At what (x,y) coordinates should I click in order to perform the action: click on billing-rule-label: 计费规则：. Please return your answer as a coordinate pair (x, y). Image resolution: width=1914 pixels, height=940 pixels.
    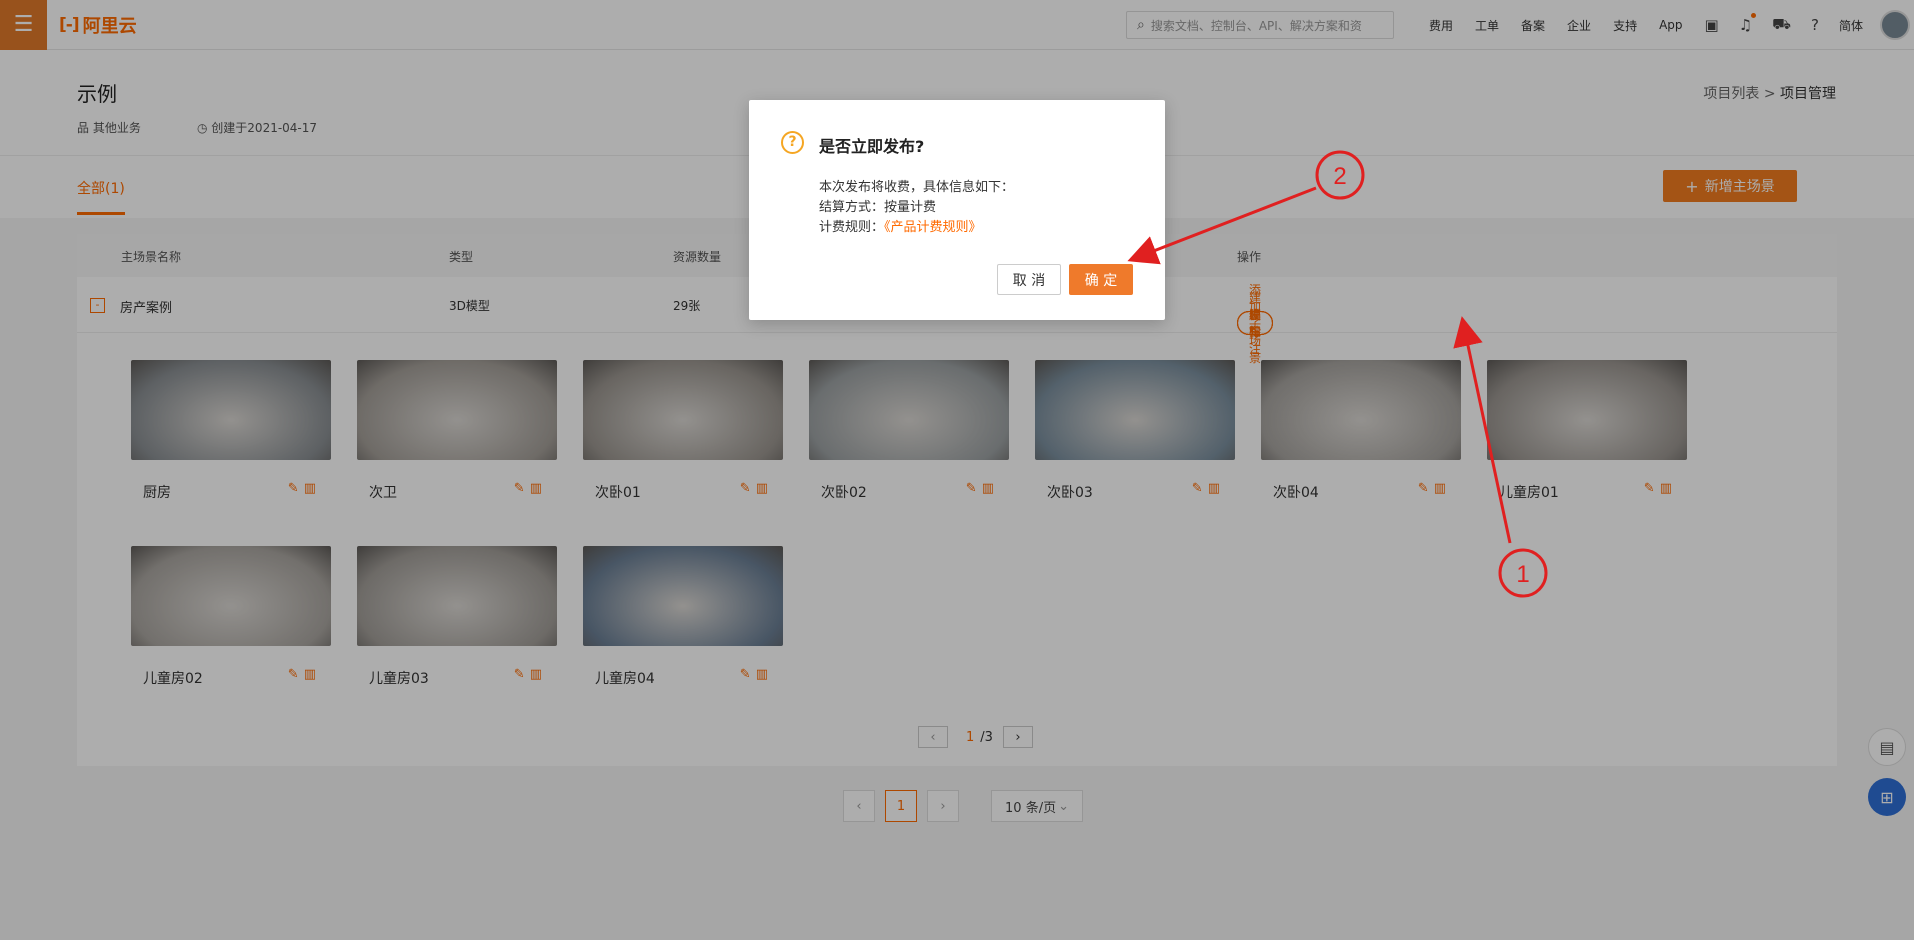
    Looking at the image, I should click on (852, 227).